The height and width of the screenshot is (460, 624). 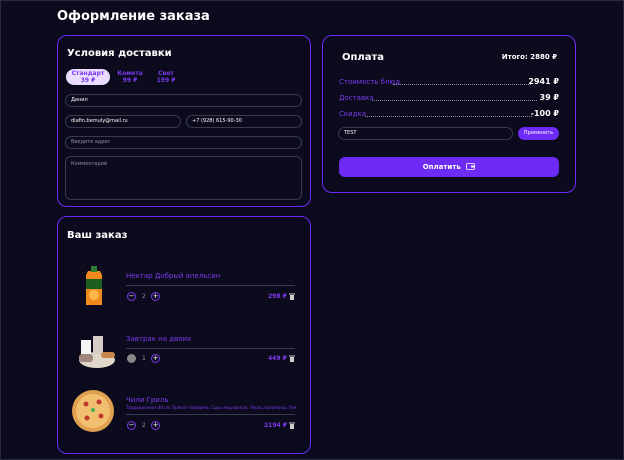 I want to click on tab-svet: Свет 199 ₽, so click(x=166, y=77).